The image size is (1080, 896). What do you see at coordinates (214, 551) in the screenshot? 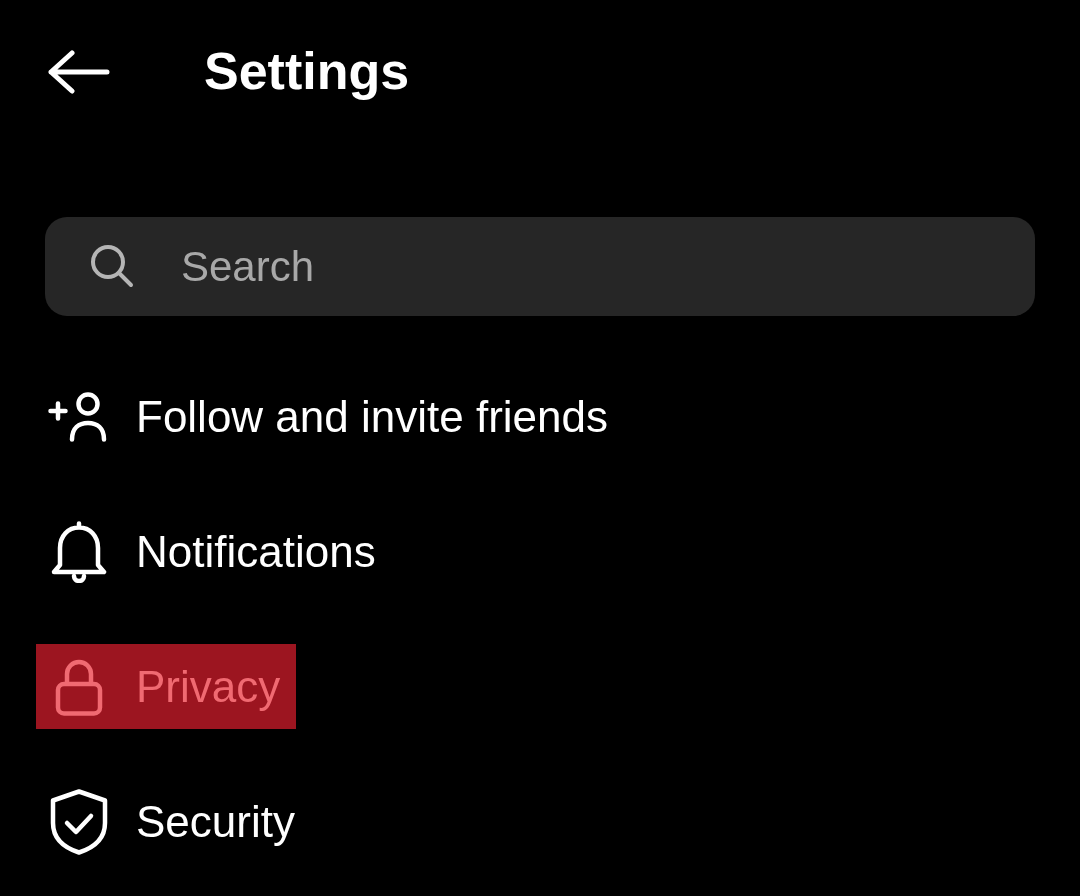
I see `menu-item: Notifications` at bounding box center [214, 551].